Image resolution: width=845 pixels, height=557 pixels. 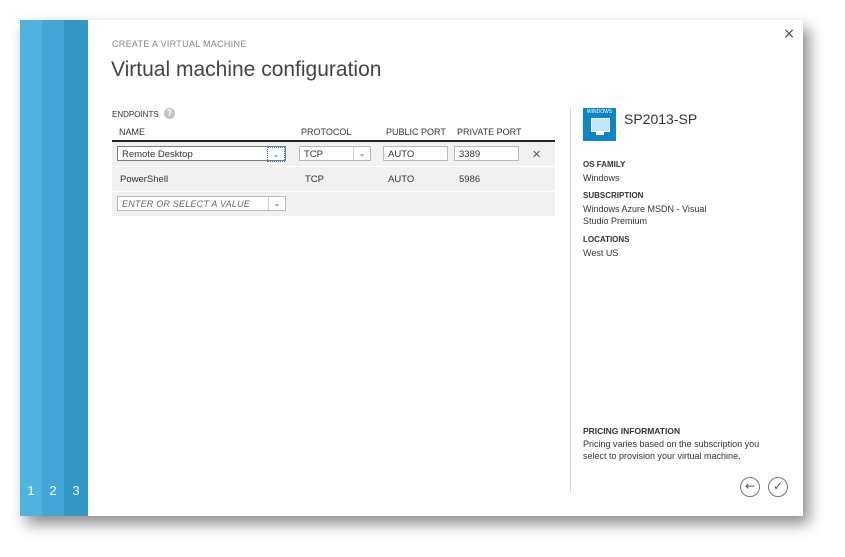 What do you see at coordinates (536, 154) in the screenshot?
I see `remove-endpoint-icon: ✕` at bounding box center [536, 154].